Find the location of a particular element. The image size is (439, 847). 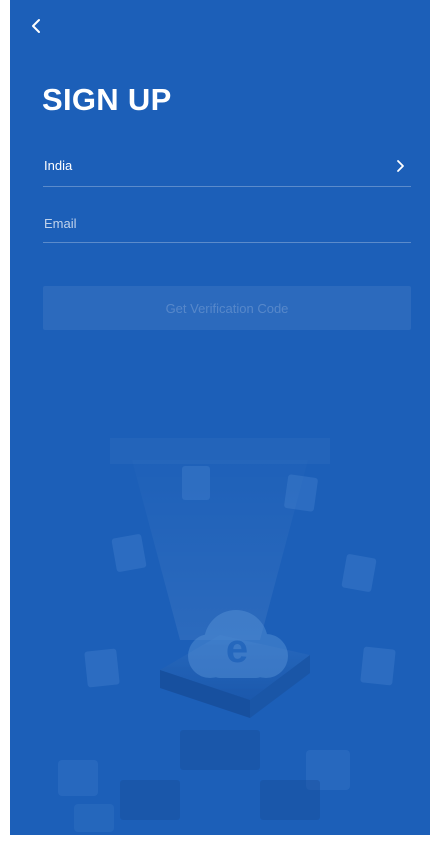

get-verification-code-button: Get Verification Code is located at coordinates (227, 308).